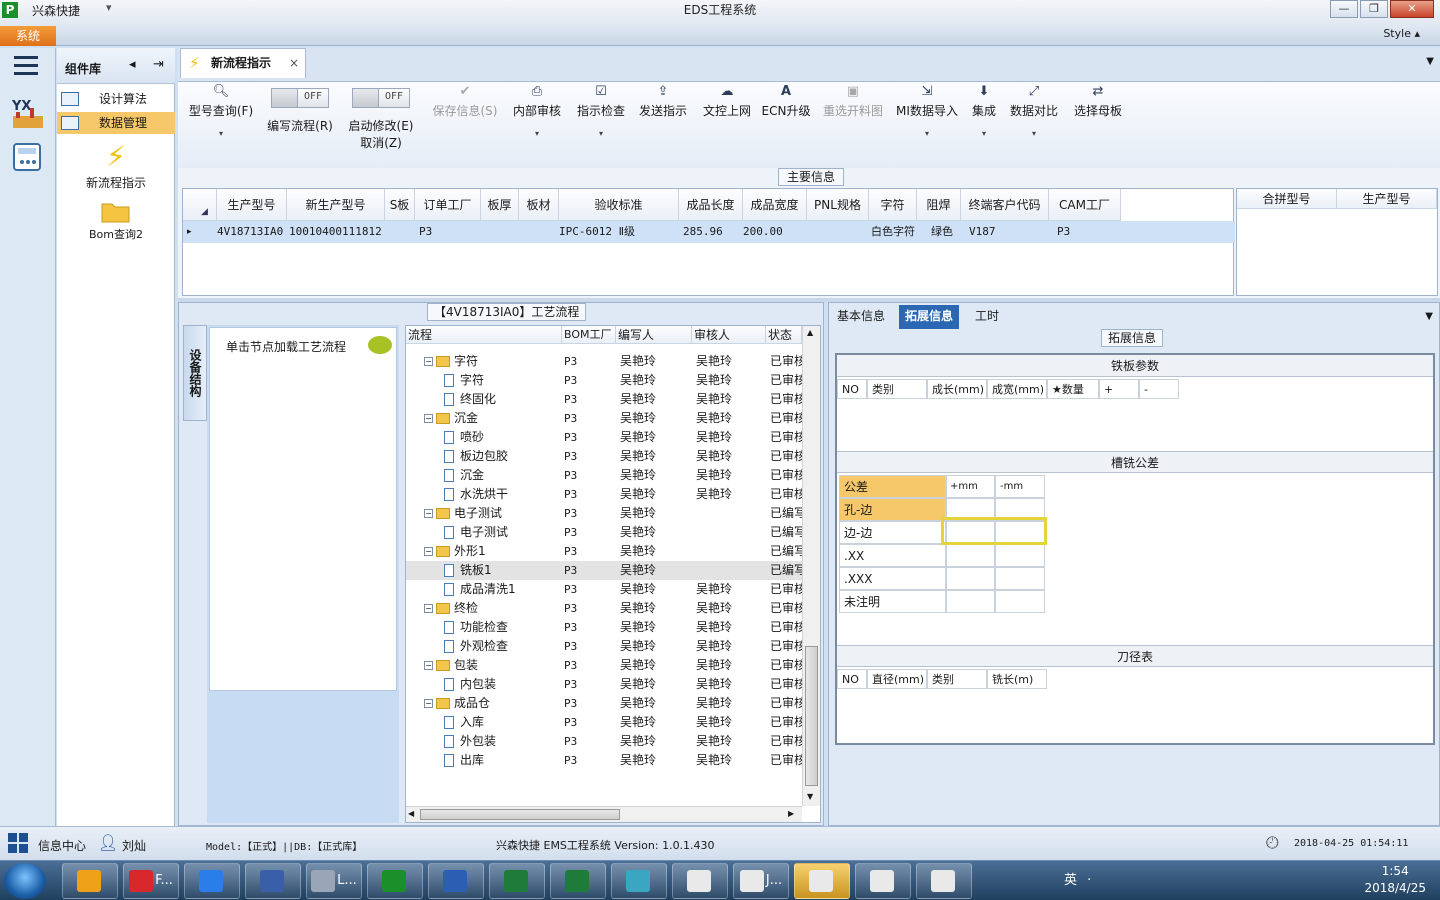 The image size is (1440, 900). What do you see at coordinates (1412, 9) in the screenshot?
I see `close-button: ✕` at bounding box center [1412, 9].